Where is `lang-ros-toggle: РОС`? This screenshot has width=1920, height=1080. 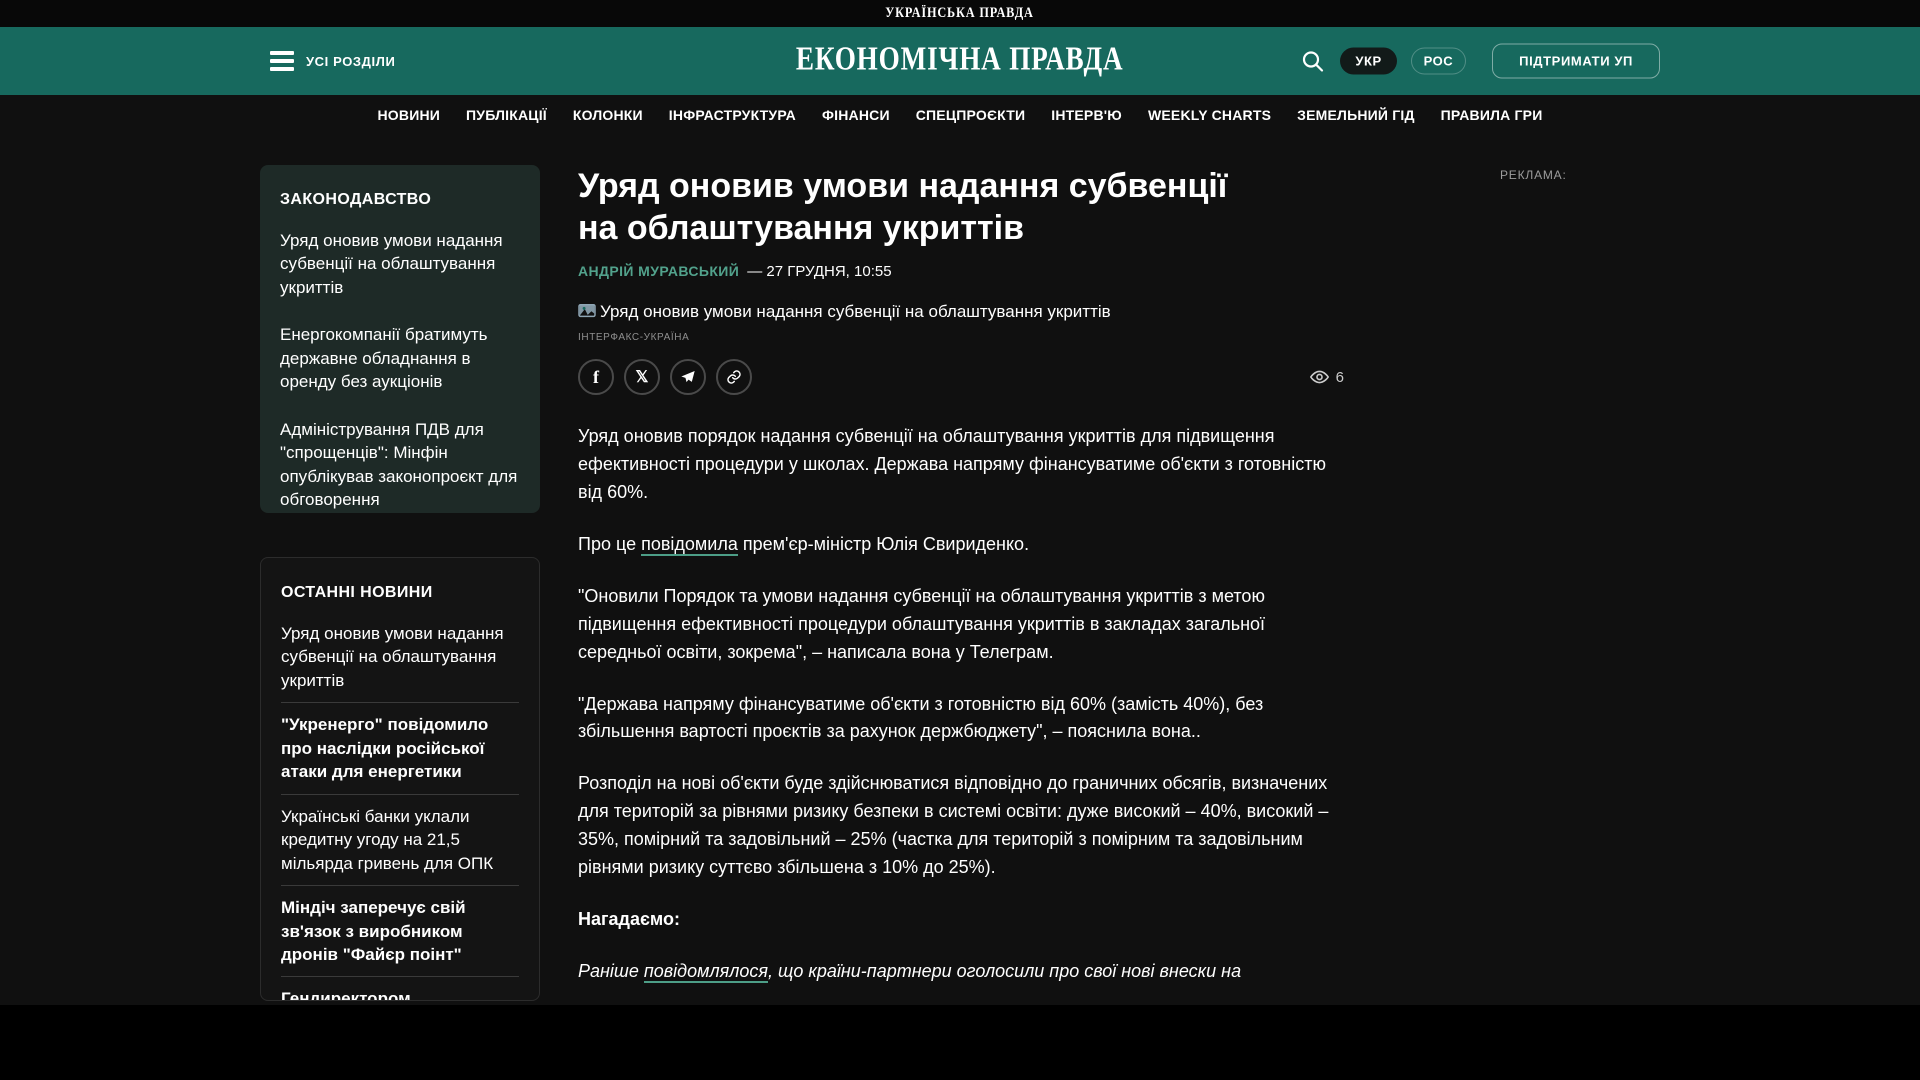
lang-ros-toggle: РОС is located at coordinates (1438, 61).